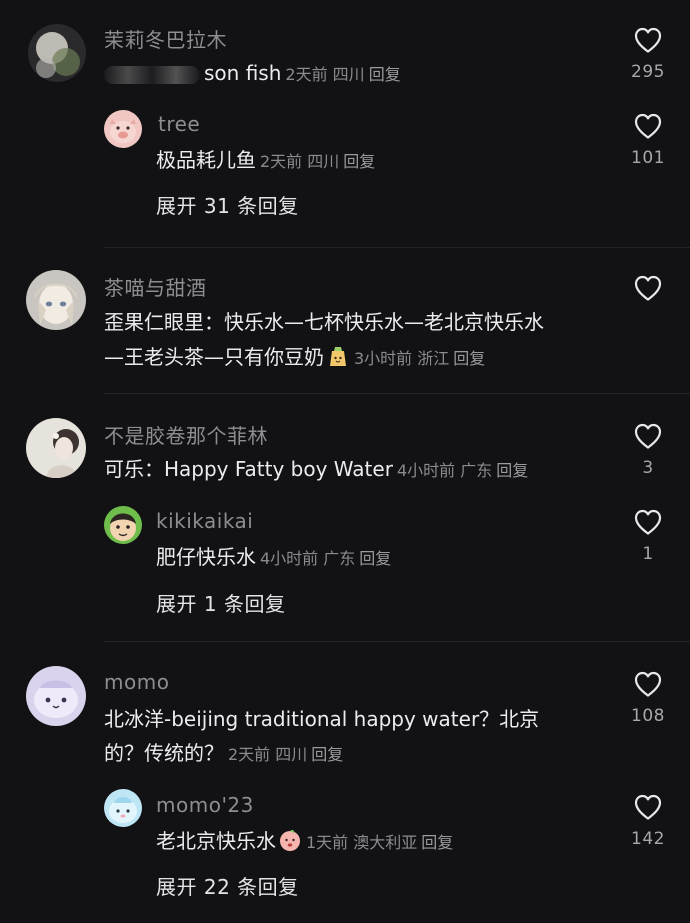  What do you see at coordinates (648, 554) in the screenshot?
I see `like-count: 1` at bounding box center [648, 554].